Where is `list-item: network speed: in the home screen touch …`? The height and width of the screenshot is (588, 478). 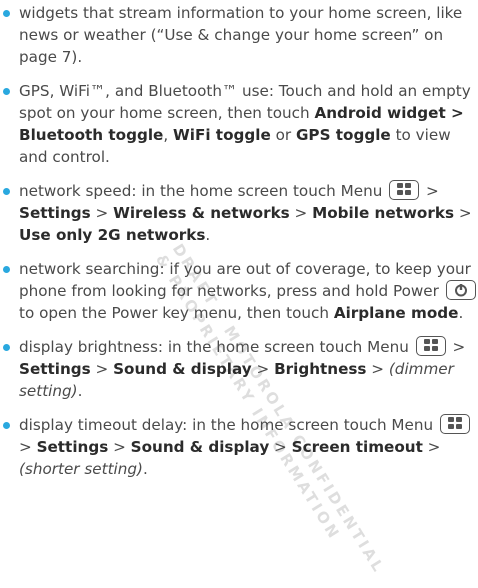 list-item: network speed: in the home screen touch … is located at coordinates (239, 213).